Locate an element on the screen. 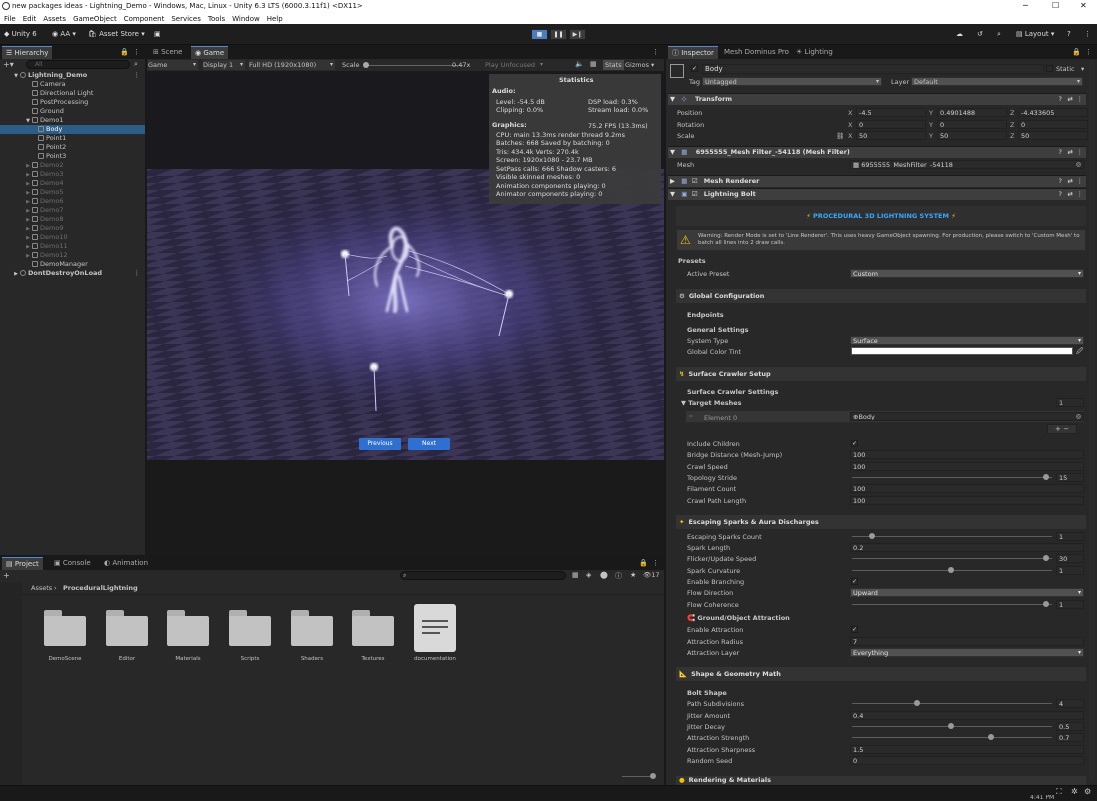 The width and height of the screenshot is (1097, 801). hierarchy-search-input: All is located at coordinates (78, 64).